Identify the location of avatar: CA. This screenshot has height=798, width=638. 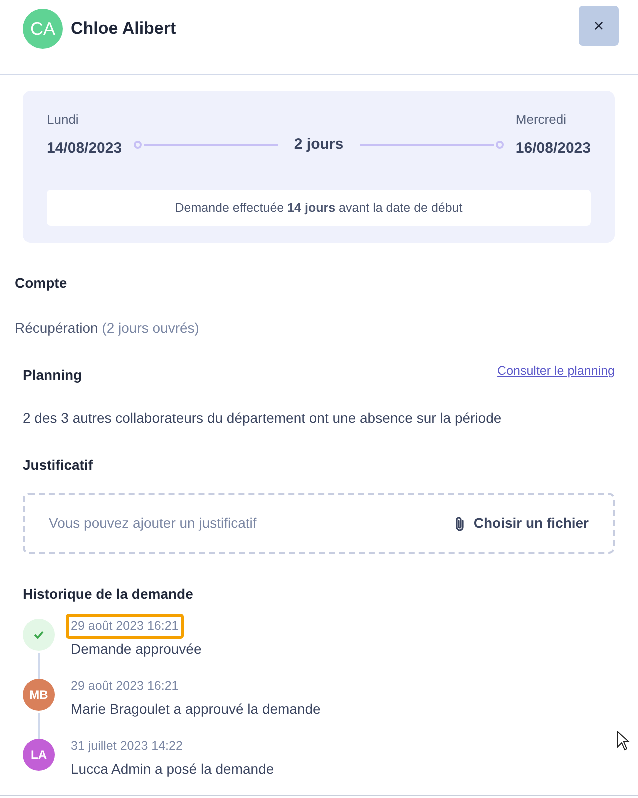
(43, 29).